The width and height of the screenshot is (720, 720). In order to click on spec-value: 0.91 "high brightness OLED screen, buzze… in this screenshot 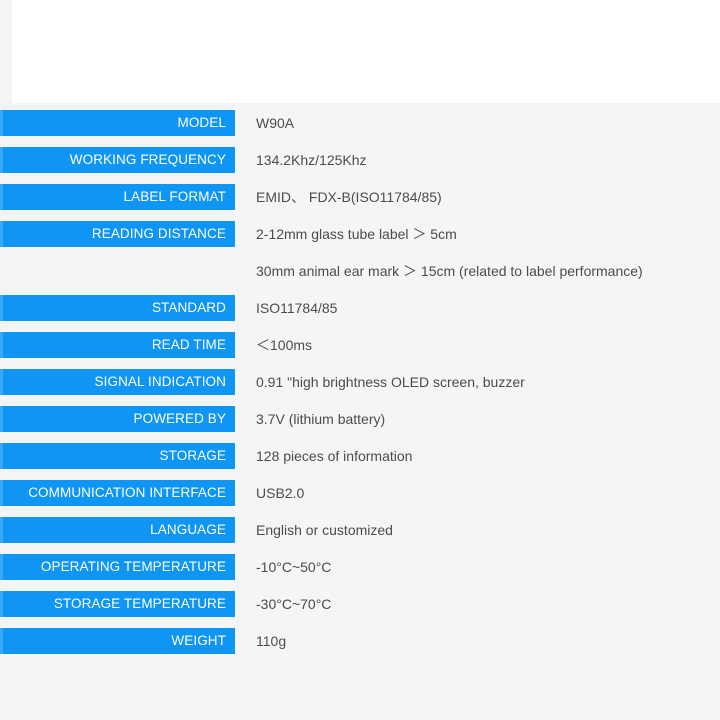, I will do `click(390, 382)`.